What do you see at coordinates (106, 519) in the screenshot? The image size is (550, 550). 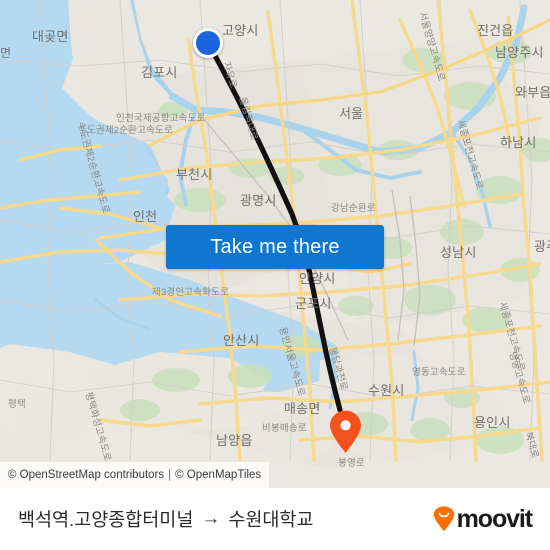 I see `route-origin-label: 백석역.고양종합터미널` at bounding box center [106, 519].